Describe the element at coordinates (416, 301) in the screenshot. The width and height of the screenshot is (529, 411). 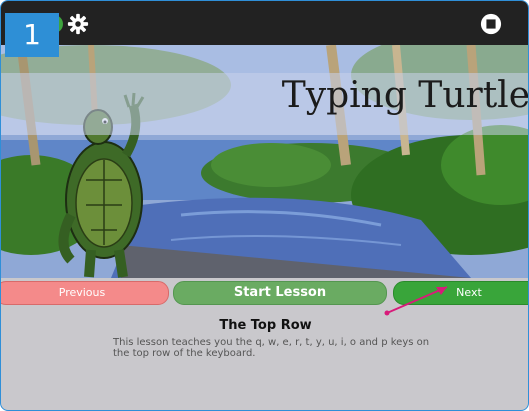
I see `arrow-pointer-icon` at that location.